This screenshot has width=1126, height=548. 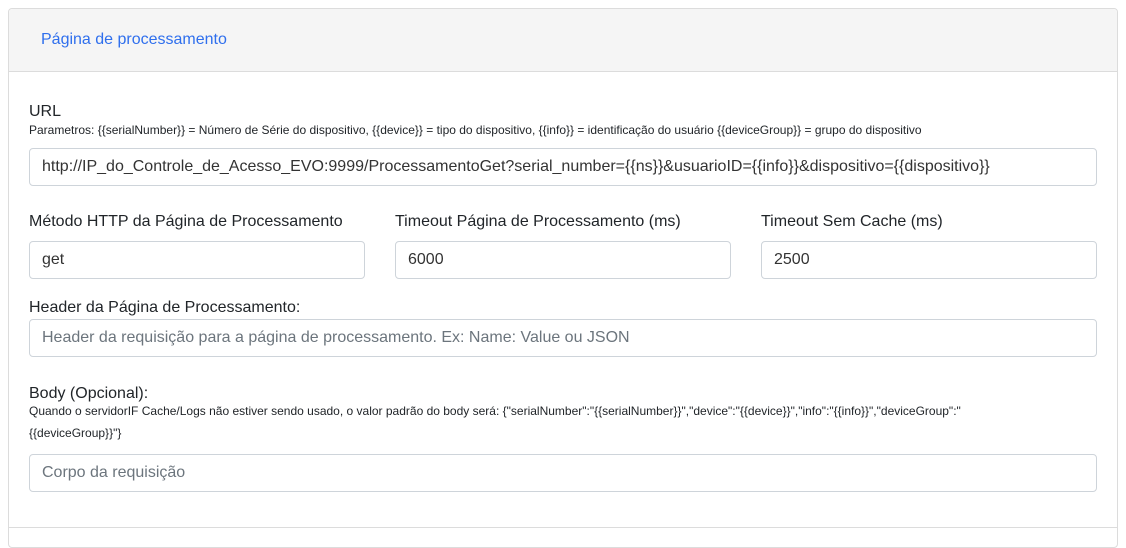 What do you see at coordinates (538, 221) in the screenshot?
I see `timeout-label: Timeout Página de Processamento (ms)` at bounding box center [538, 221].